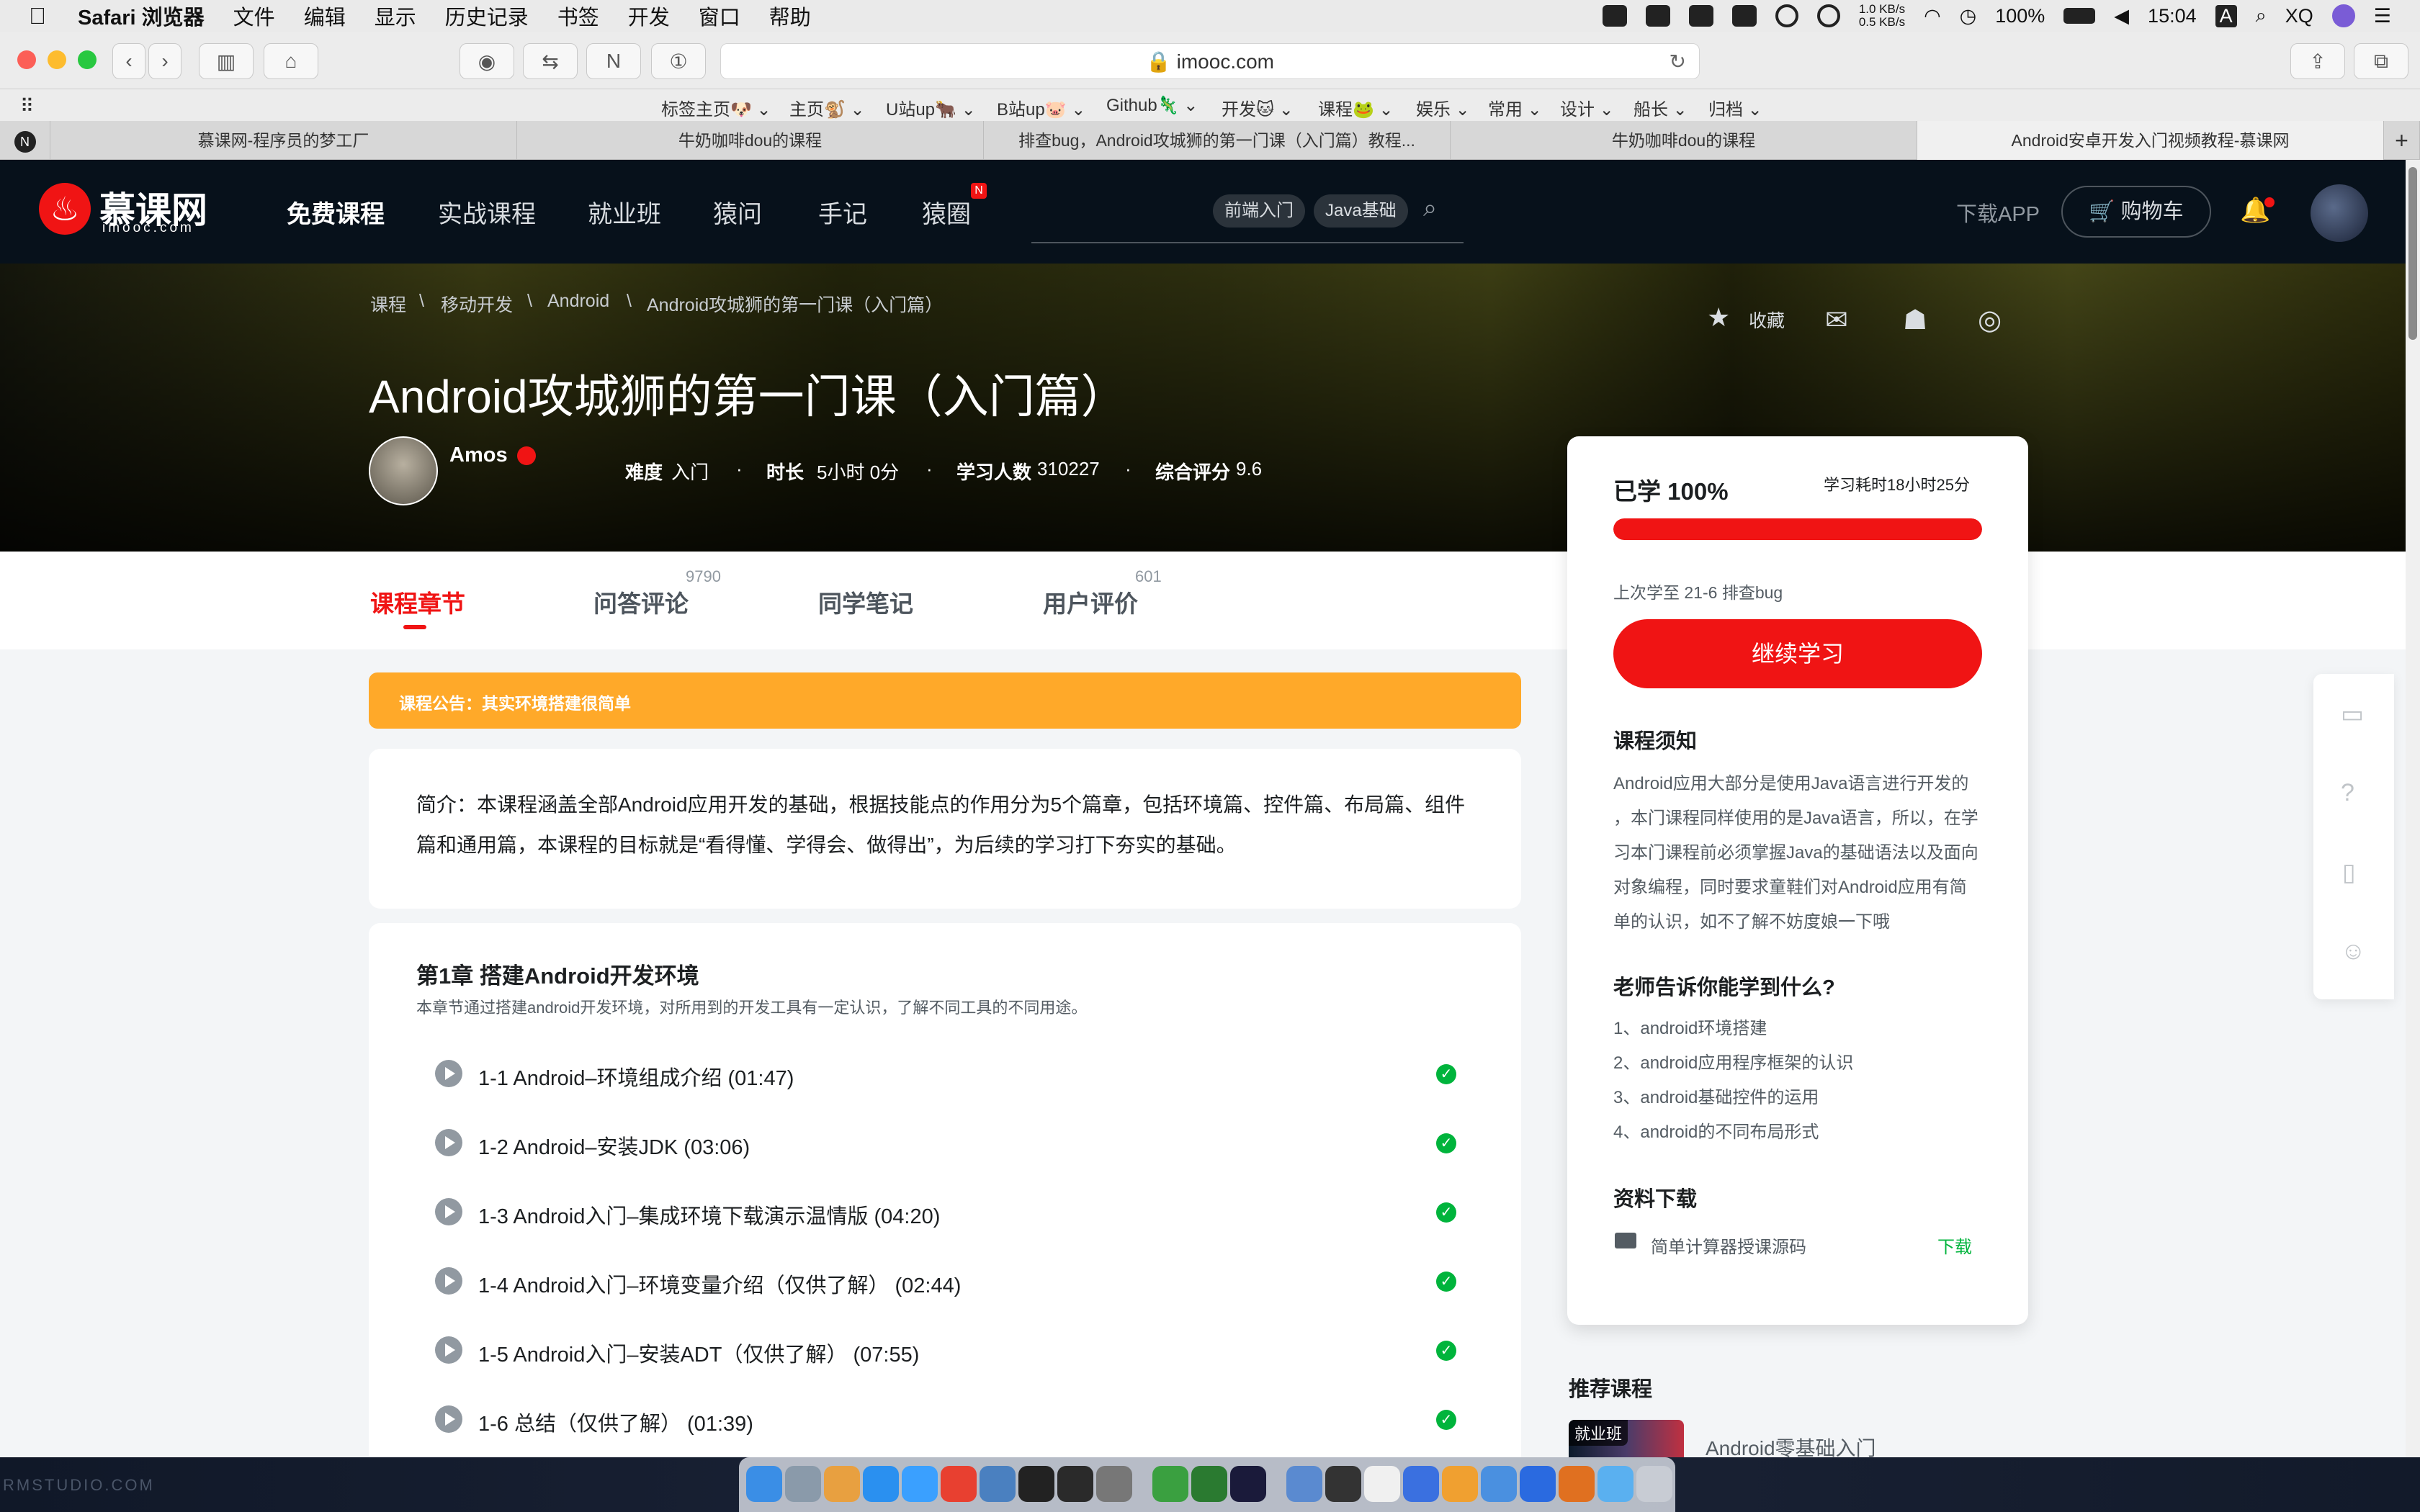 Image resolution: width=2420 pixels, height=1512 pixels. What do you see at coordinates (959, 1484) in the screenshot?
I see `chrome-icon` at bounding box center [959, 1484].